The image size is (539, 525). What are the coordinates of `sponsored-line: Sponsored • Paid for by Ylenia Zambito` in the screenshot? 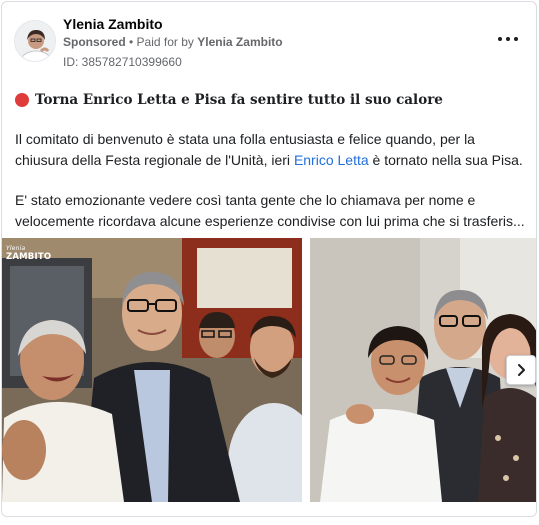 It's located at (173, 42).